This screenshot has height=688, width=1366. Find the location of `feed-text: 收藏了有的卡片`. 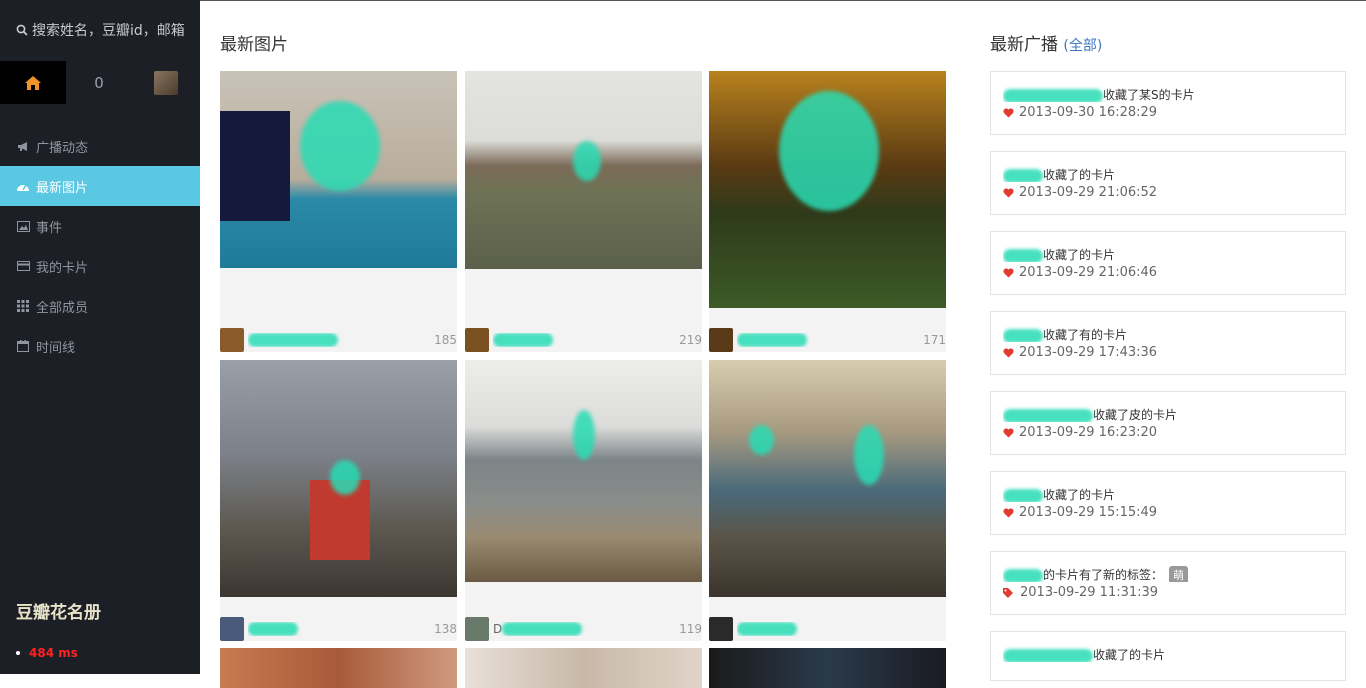

feed-text: 收藏了有的卡片 is located at coordinates (1174, 334).